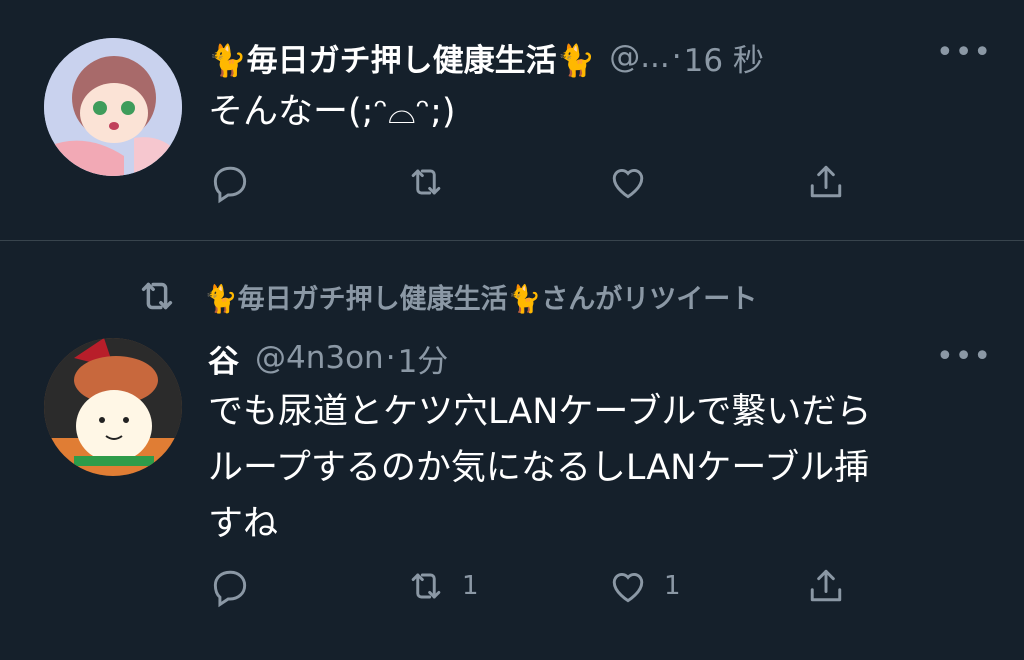 The height and width of the screenshot is (660, 1024). What do you see at coordinates (319, 358) in the screenshot?
I see `handle: @4n3on` at bounding box center [319, 358].